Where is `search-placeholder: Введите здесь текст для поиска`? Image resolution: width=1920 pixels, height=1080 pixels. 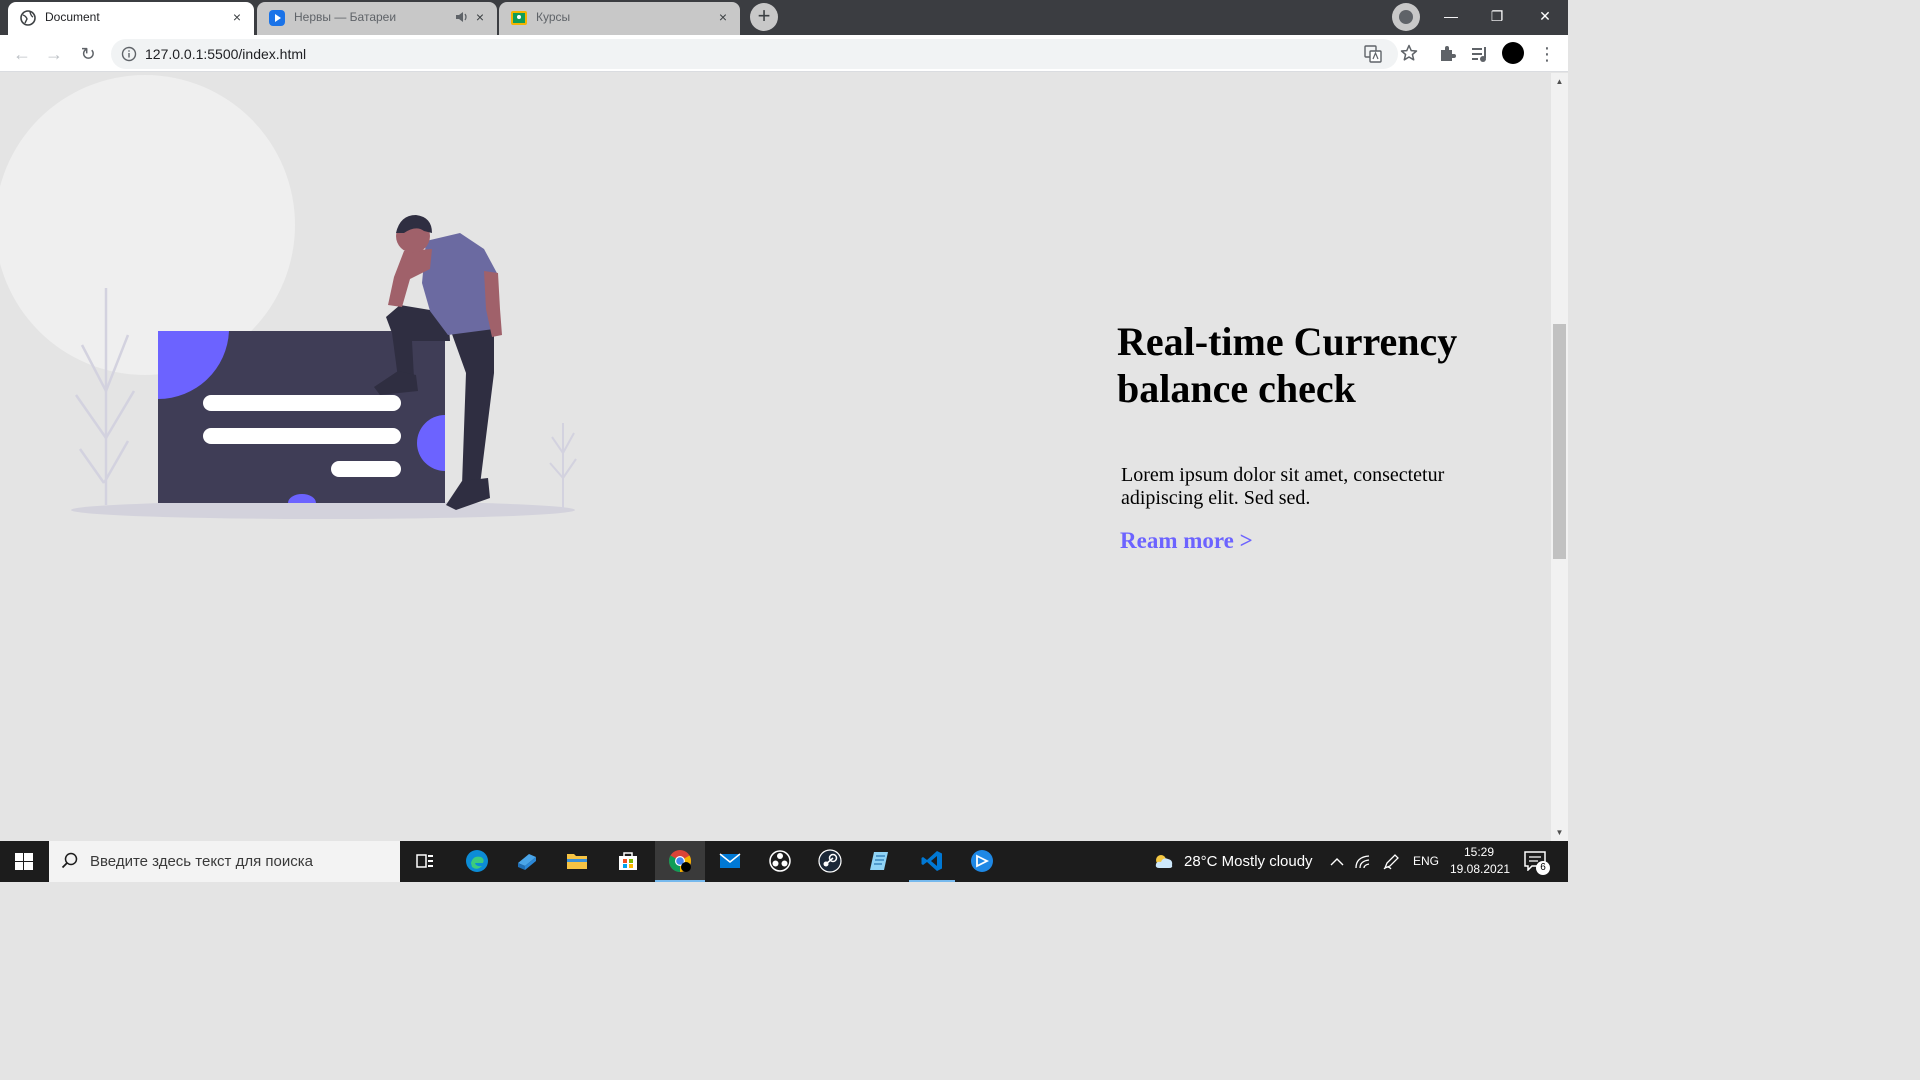
search-placeholder: Введите здесь текст для поиска is located at coordinates (201, 861).